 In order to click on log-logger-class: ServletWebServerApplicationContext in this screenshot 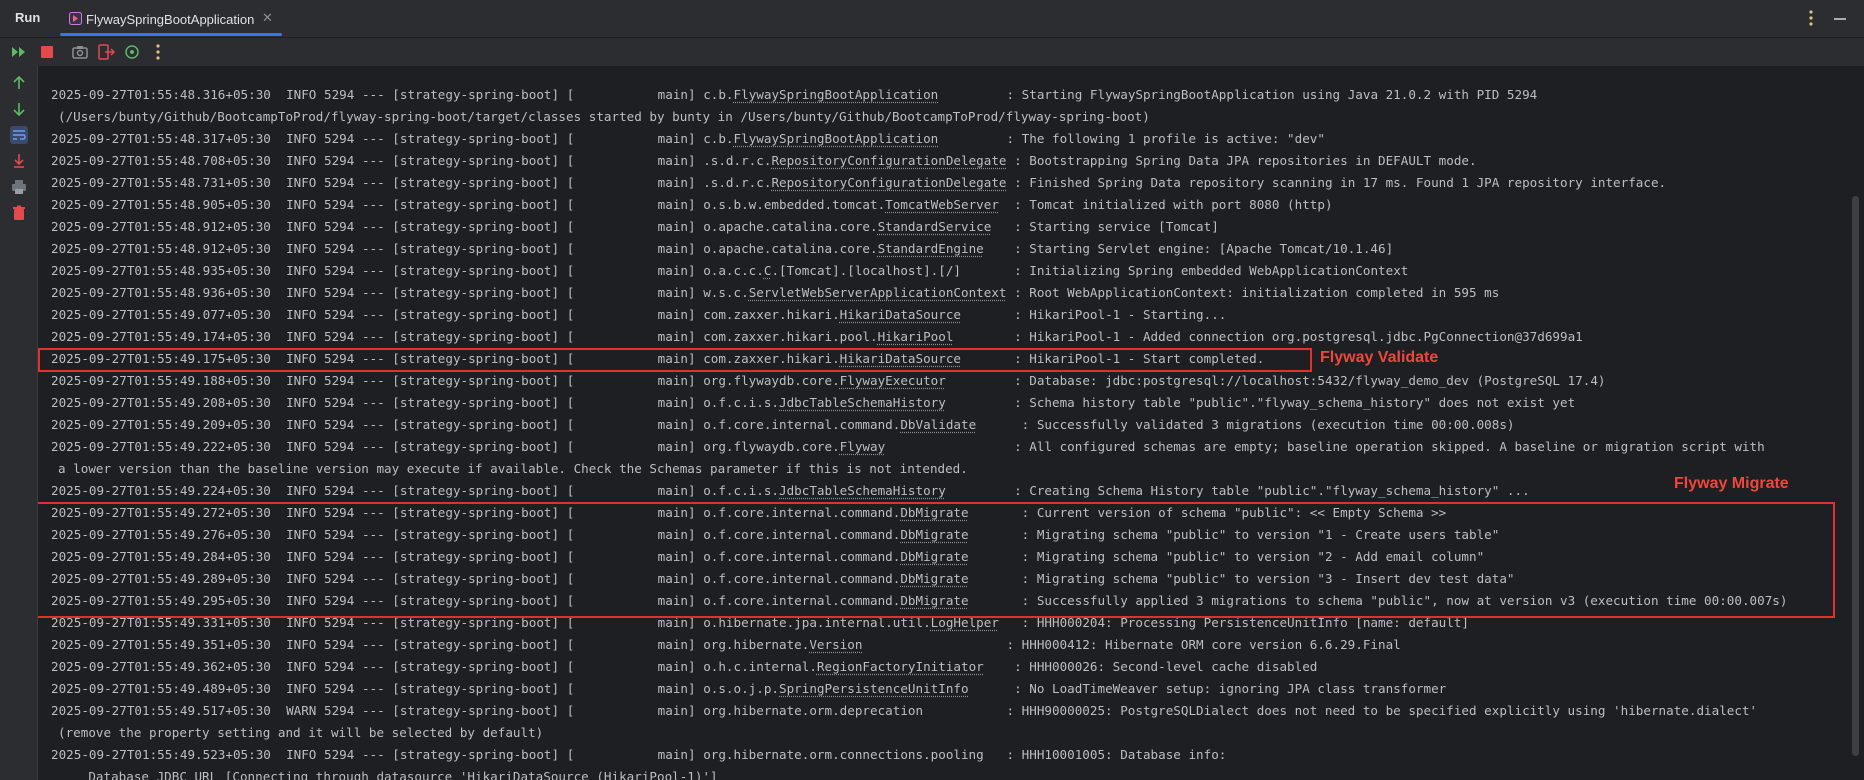, I will do `click(878, 292)`.